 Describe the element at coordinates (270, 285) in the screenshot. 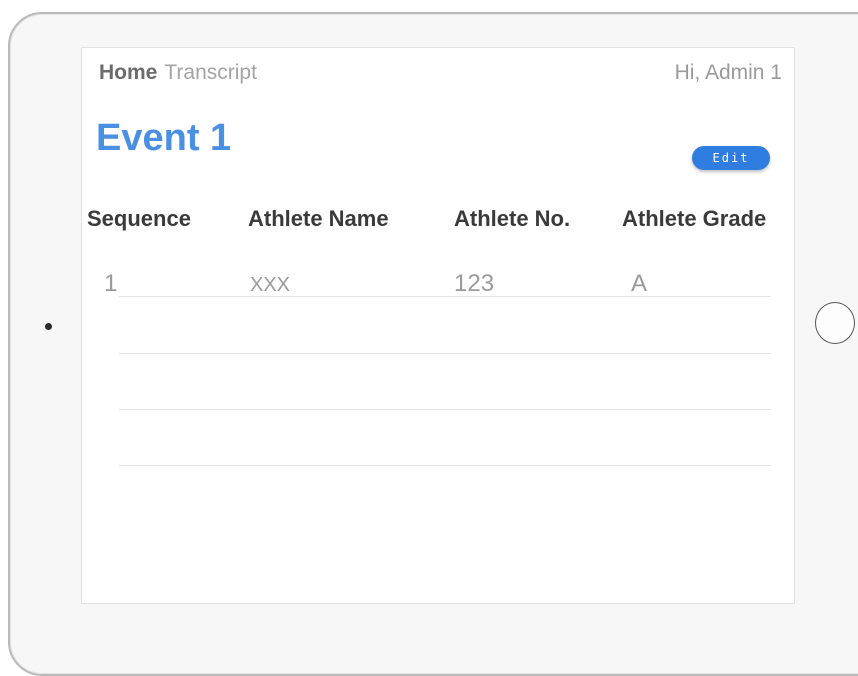

I see `cell-athlete-name: XXX` at that location.